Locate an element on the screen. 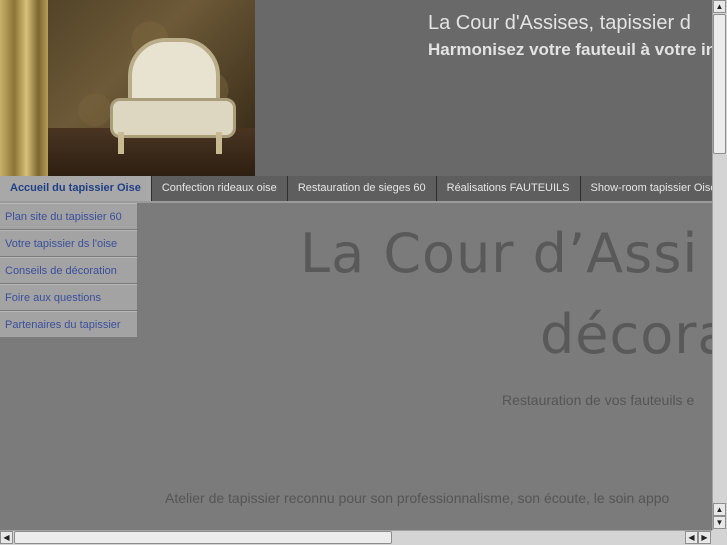  site-subtitle: Harmonisez votre fauteuil à votre inte is located at coordinates (570, 49).